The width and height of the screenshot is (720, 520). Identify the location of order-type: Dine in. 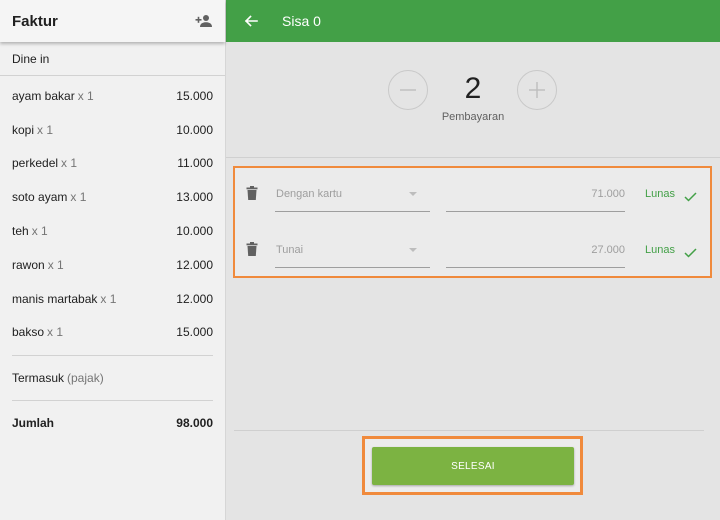
(112, 59).